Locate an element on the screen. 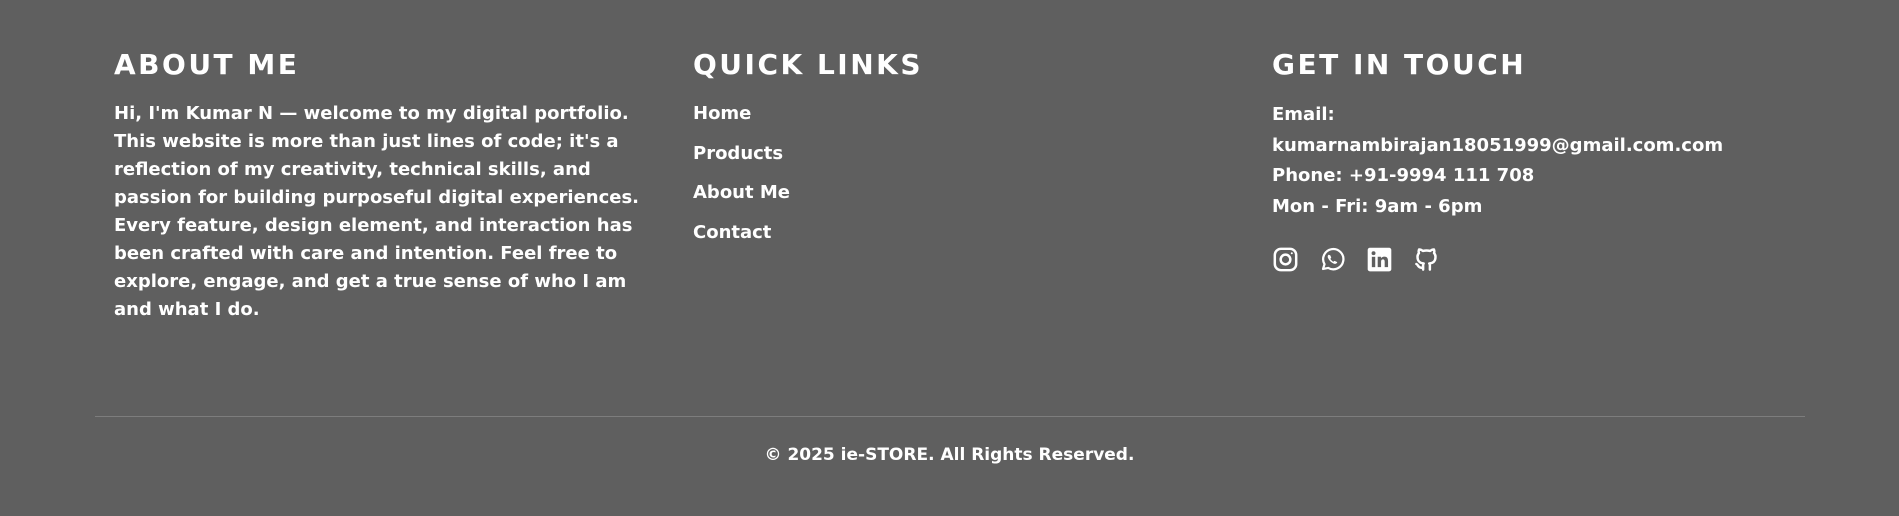  whatsapp-icon is located at coordinates (1332, 259).